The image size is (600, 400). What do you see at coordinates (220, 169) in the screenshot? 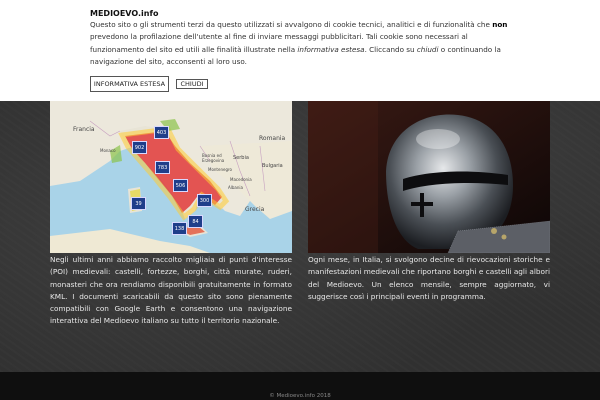
I see `map-label-montenegro: Montenegro` at bounding box center [220, 169].